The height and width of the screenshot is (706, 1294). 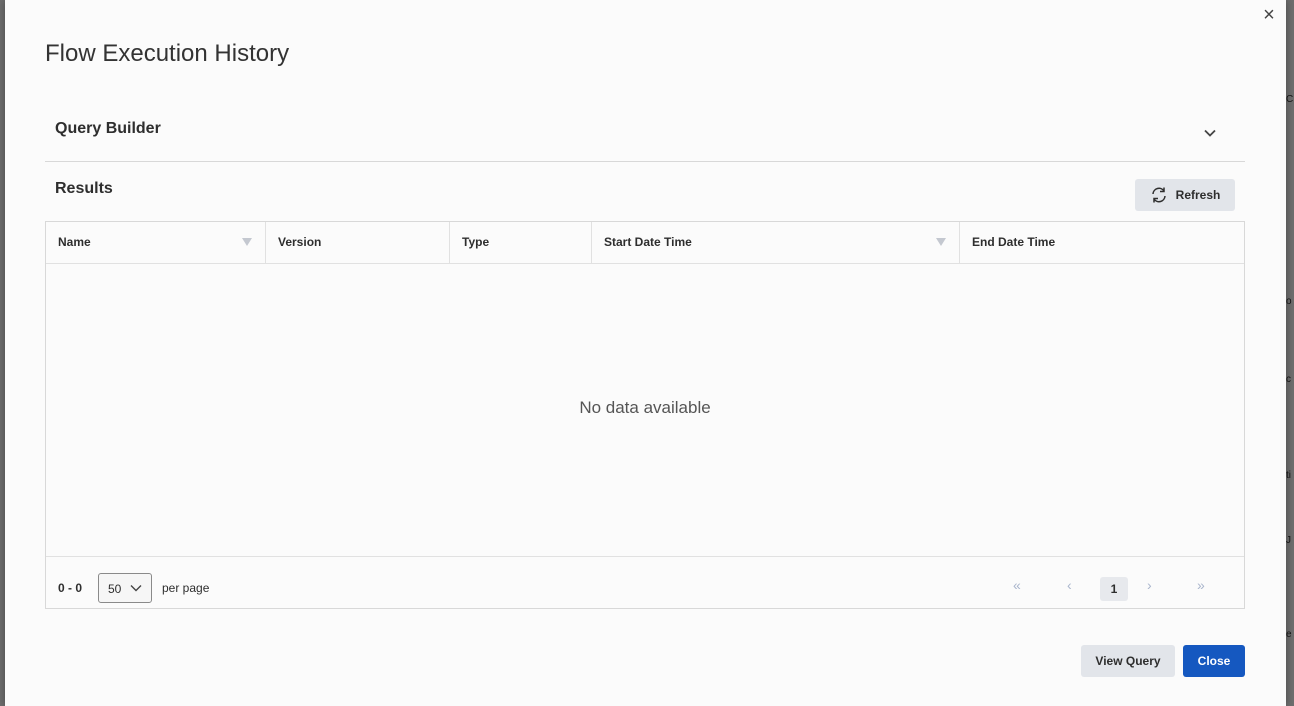 What do you see at coordinates (645, 582) in the screenshot?
I see `pagination-bar: 0 - 0 50 per page « ‹ 1 › »` at bounding box center [645, 582].